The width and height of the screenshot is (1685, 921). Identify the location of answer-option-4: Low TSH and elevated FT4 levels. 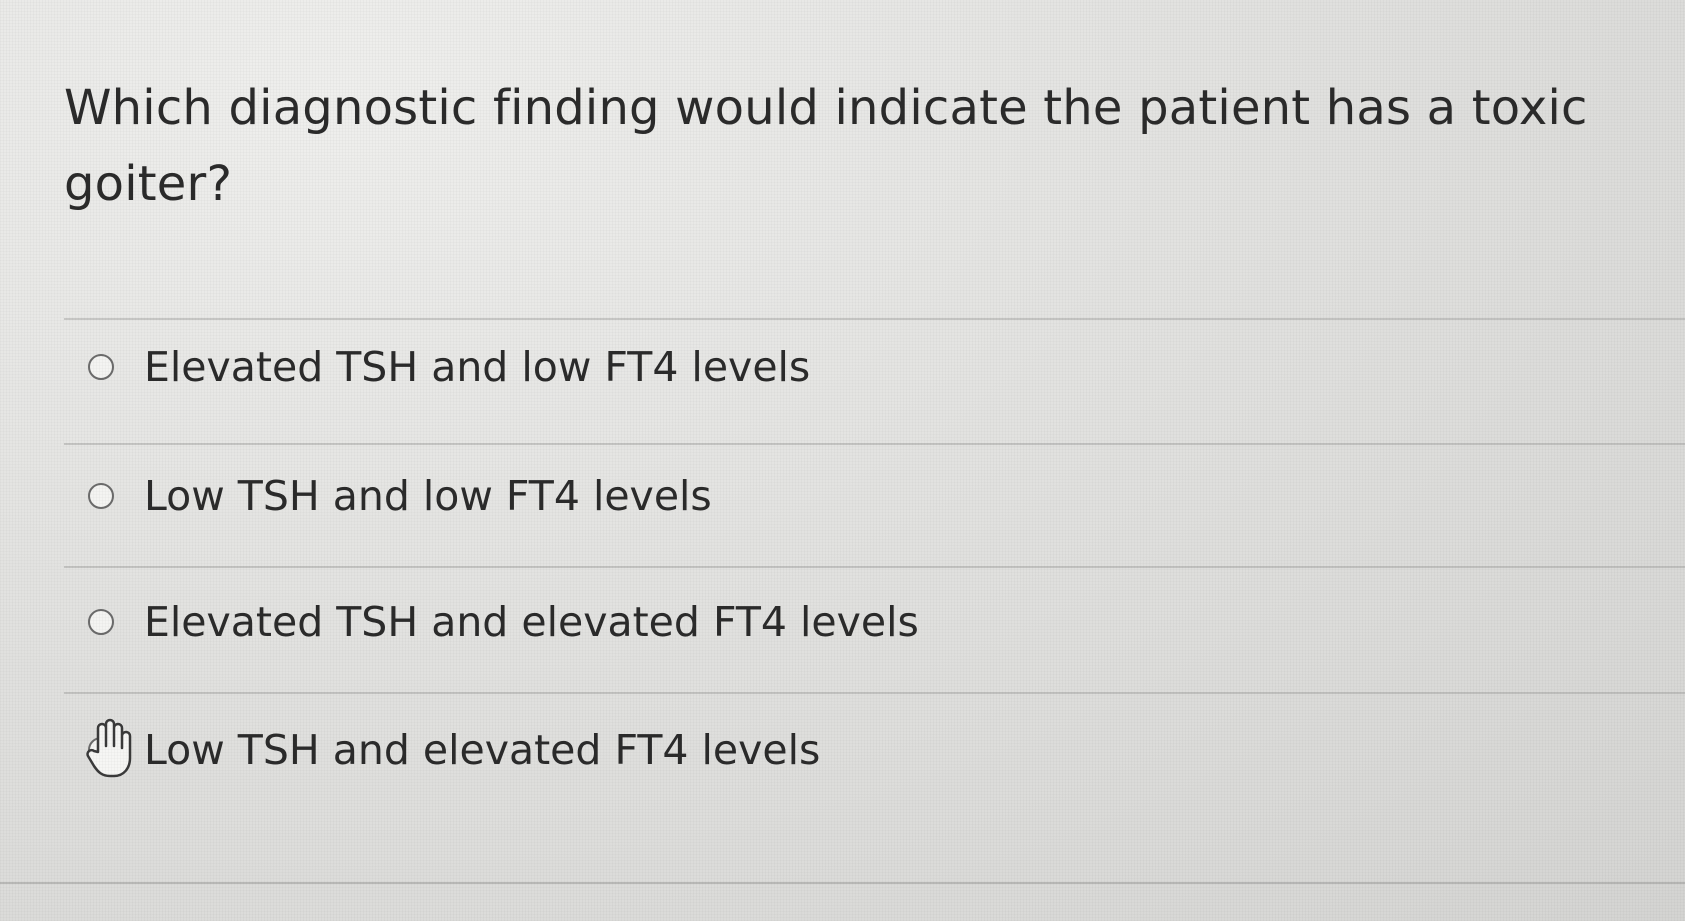
(454, 750).